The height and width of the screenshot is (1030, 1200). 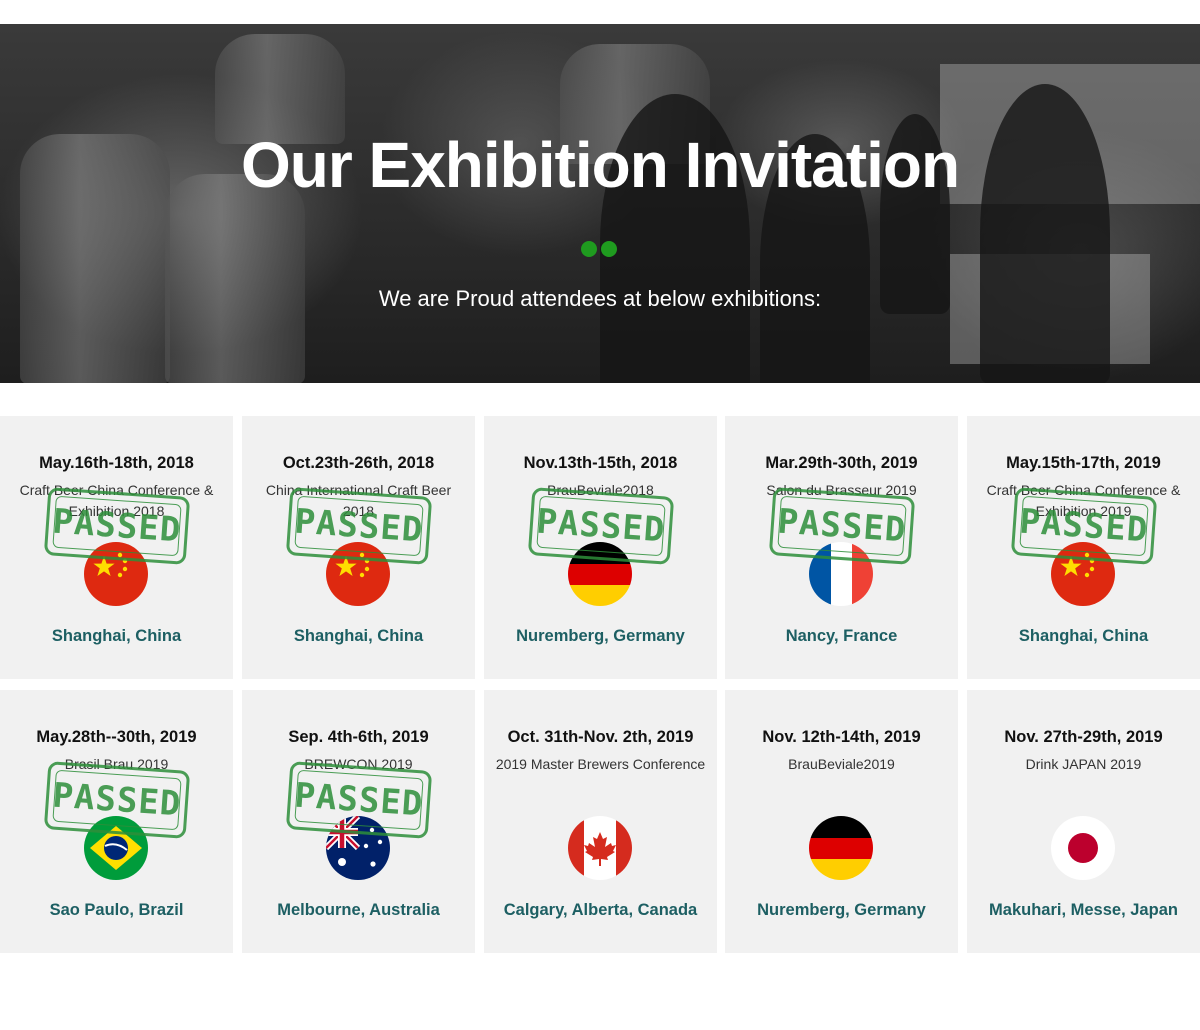 I want to click on canada-flag-icon, so click(x=600, y=848).